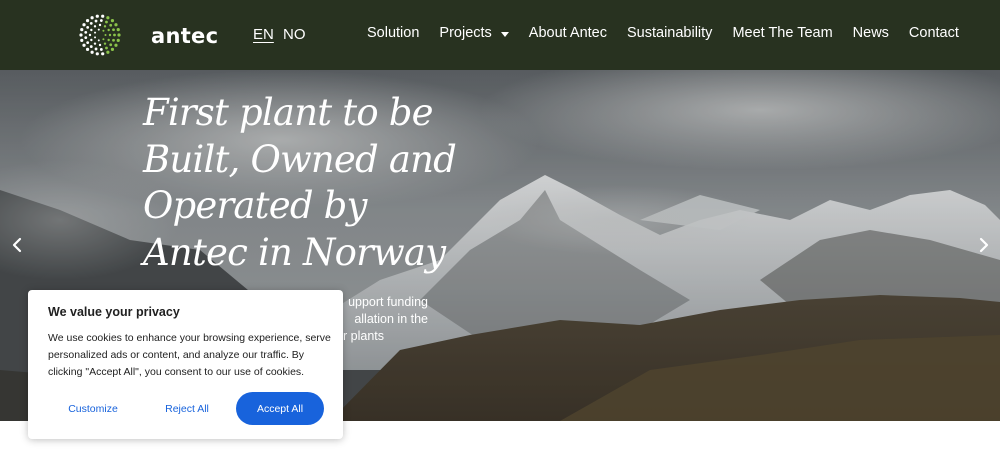  I want to click on language-no: NO, so click(294, 34).